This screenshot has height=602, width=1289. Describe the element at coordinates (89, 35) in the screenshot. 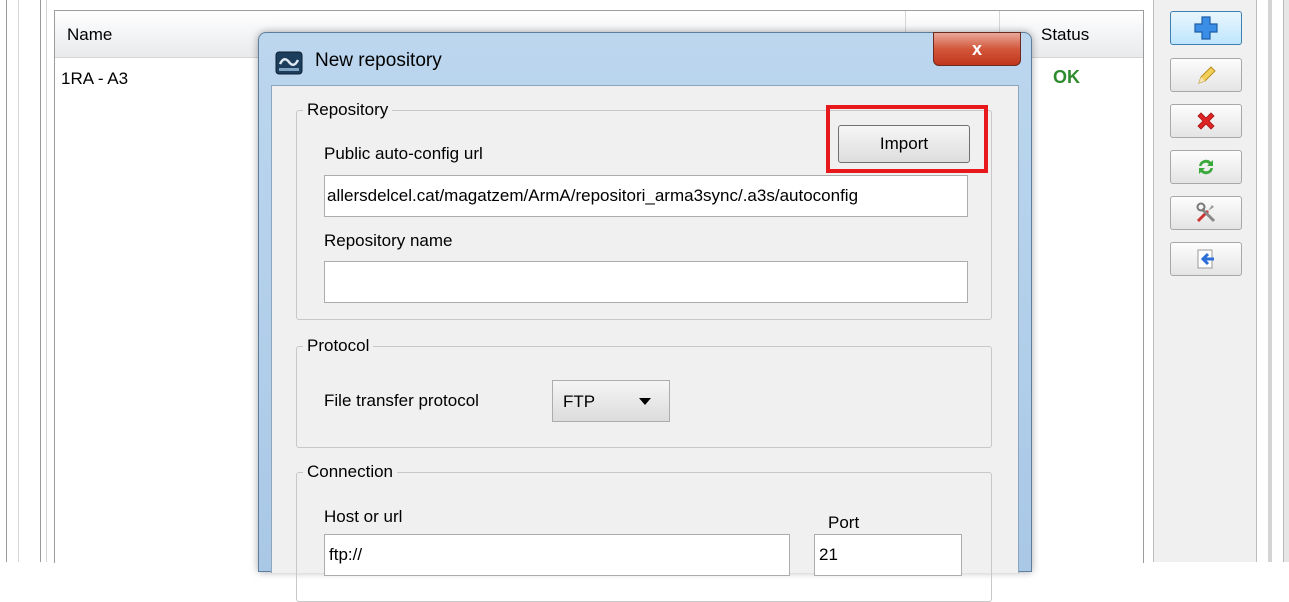

I see `column-header-name: Name` at that location.